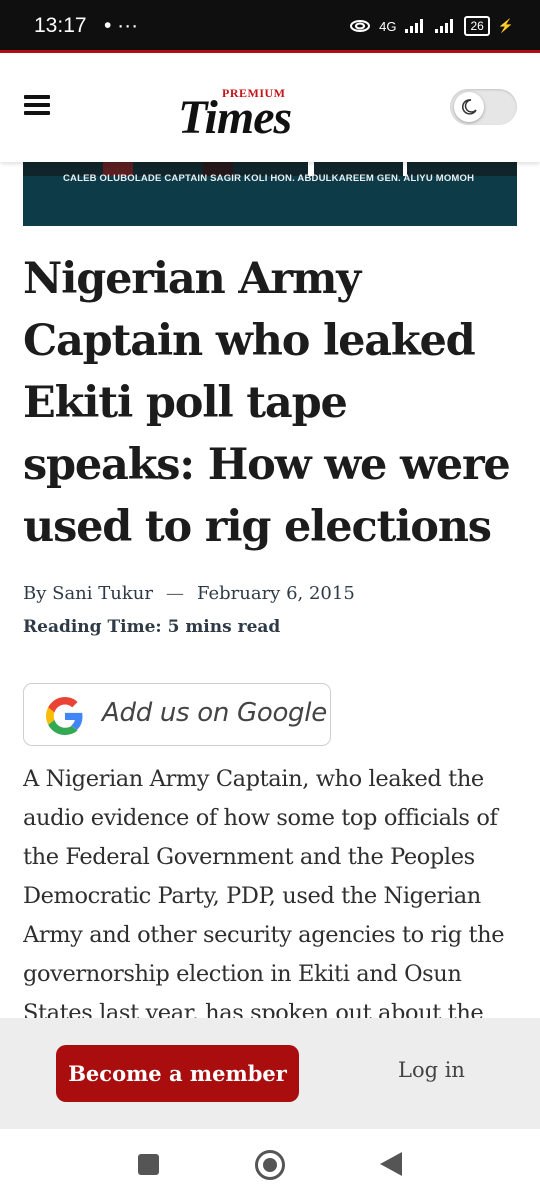  Describe the element at coordinates (148, 1164) in the screenshot. I see `recents-button-icon` at that location.